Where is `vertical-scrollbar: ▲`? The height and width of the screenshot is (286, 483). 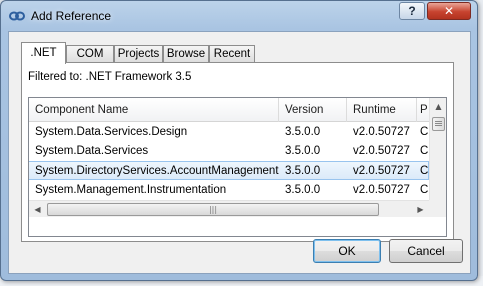
vertical-scrollbar: ▲ is located at coordinates (437, 149).